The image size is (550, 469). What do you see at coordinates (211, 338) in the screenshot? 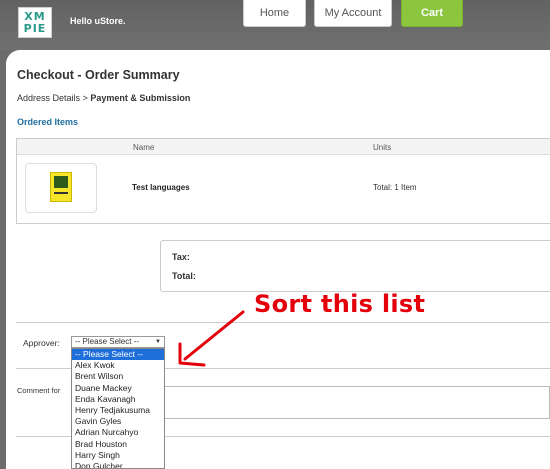
I see `annotation-arrow-icon` at bounding box center [211, 338].